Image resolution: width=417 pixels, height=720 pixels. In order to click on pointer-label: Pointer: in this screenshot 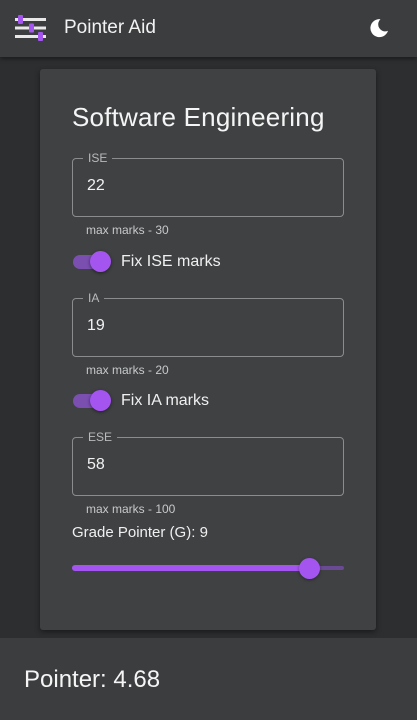, I will do `click(65, 679)`.